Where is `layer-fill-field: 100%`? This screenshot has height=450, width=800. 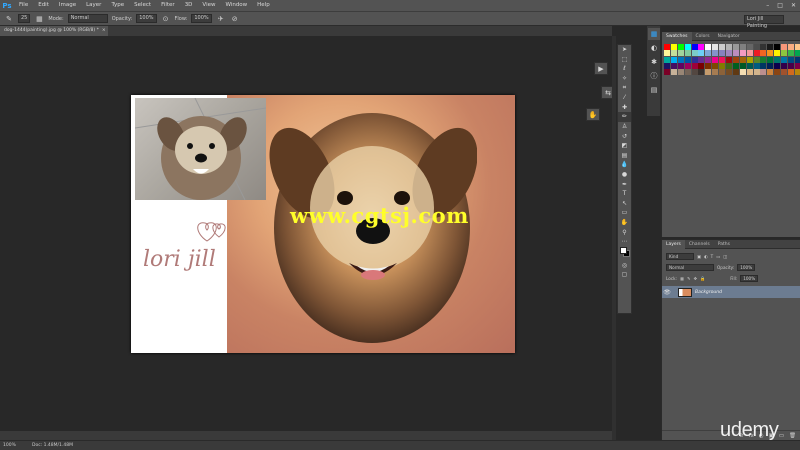 layer-fill-field: 100% is located at coordinates (749, 278).